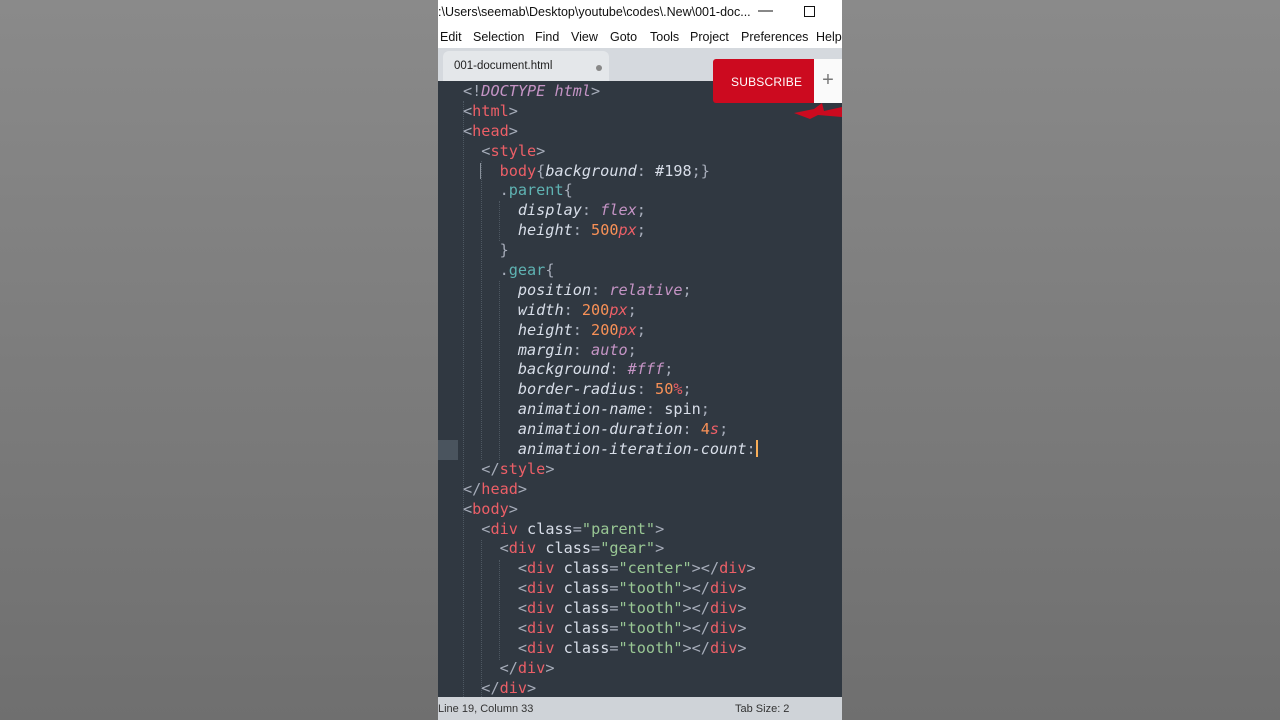 The image size is (1280, 720). Describe the element at coordinates (809, 11) in the screenshot. I see `maximize-button` at that location.